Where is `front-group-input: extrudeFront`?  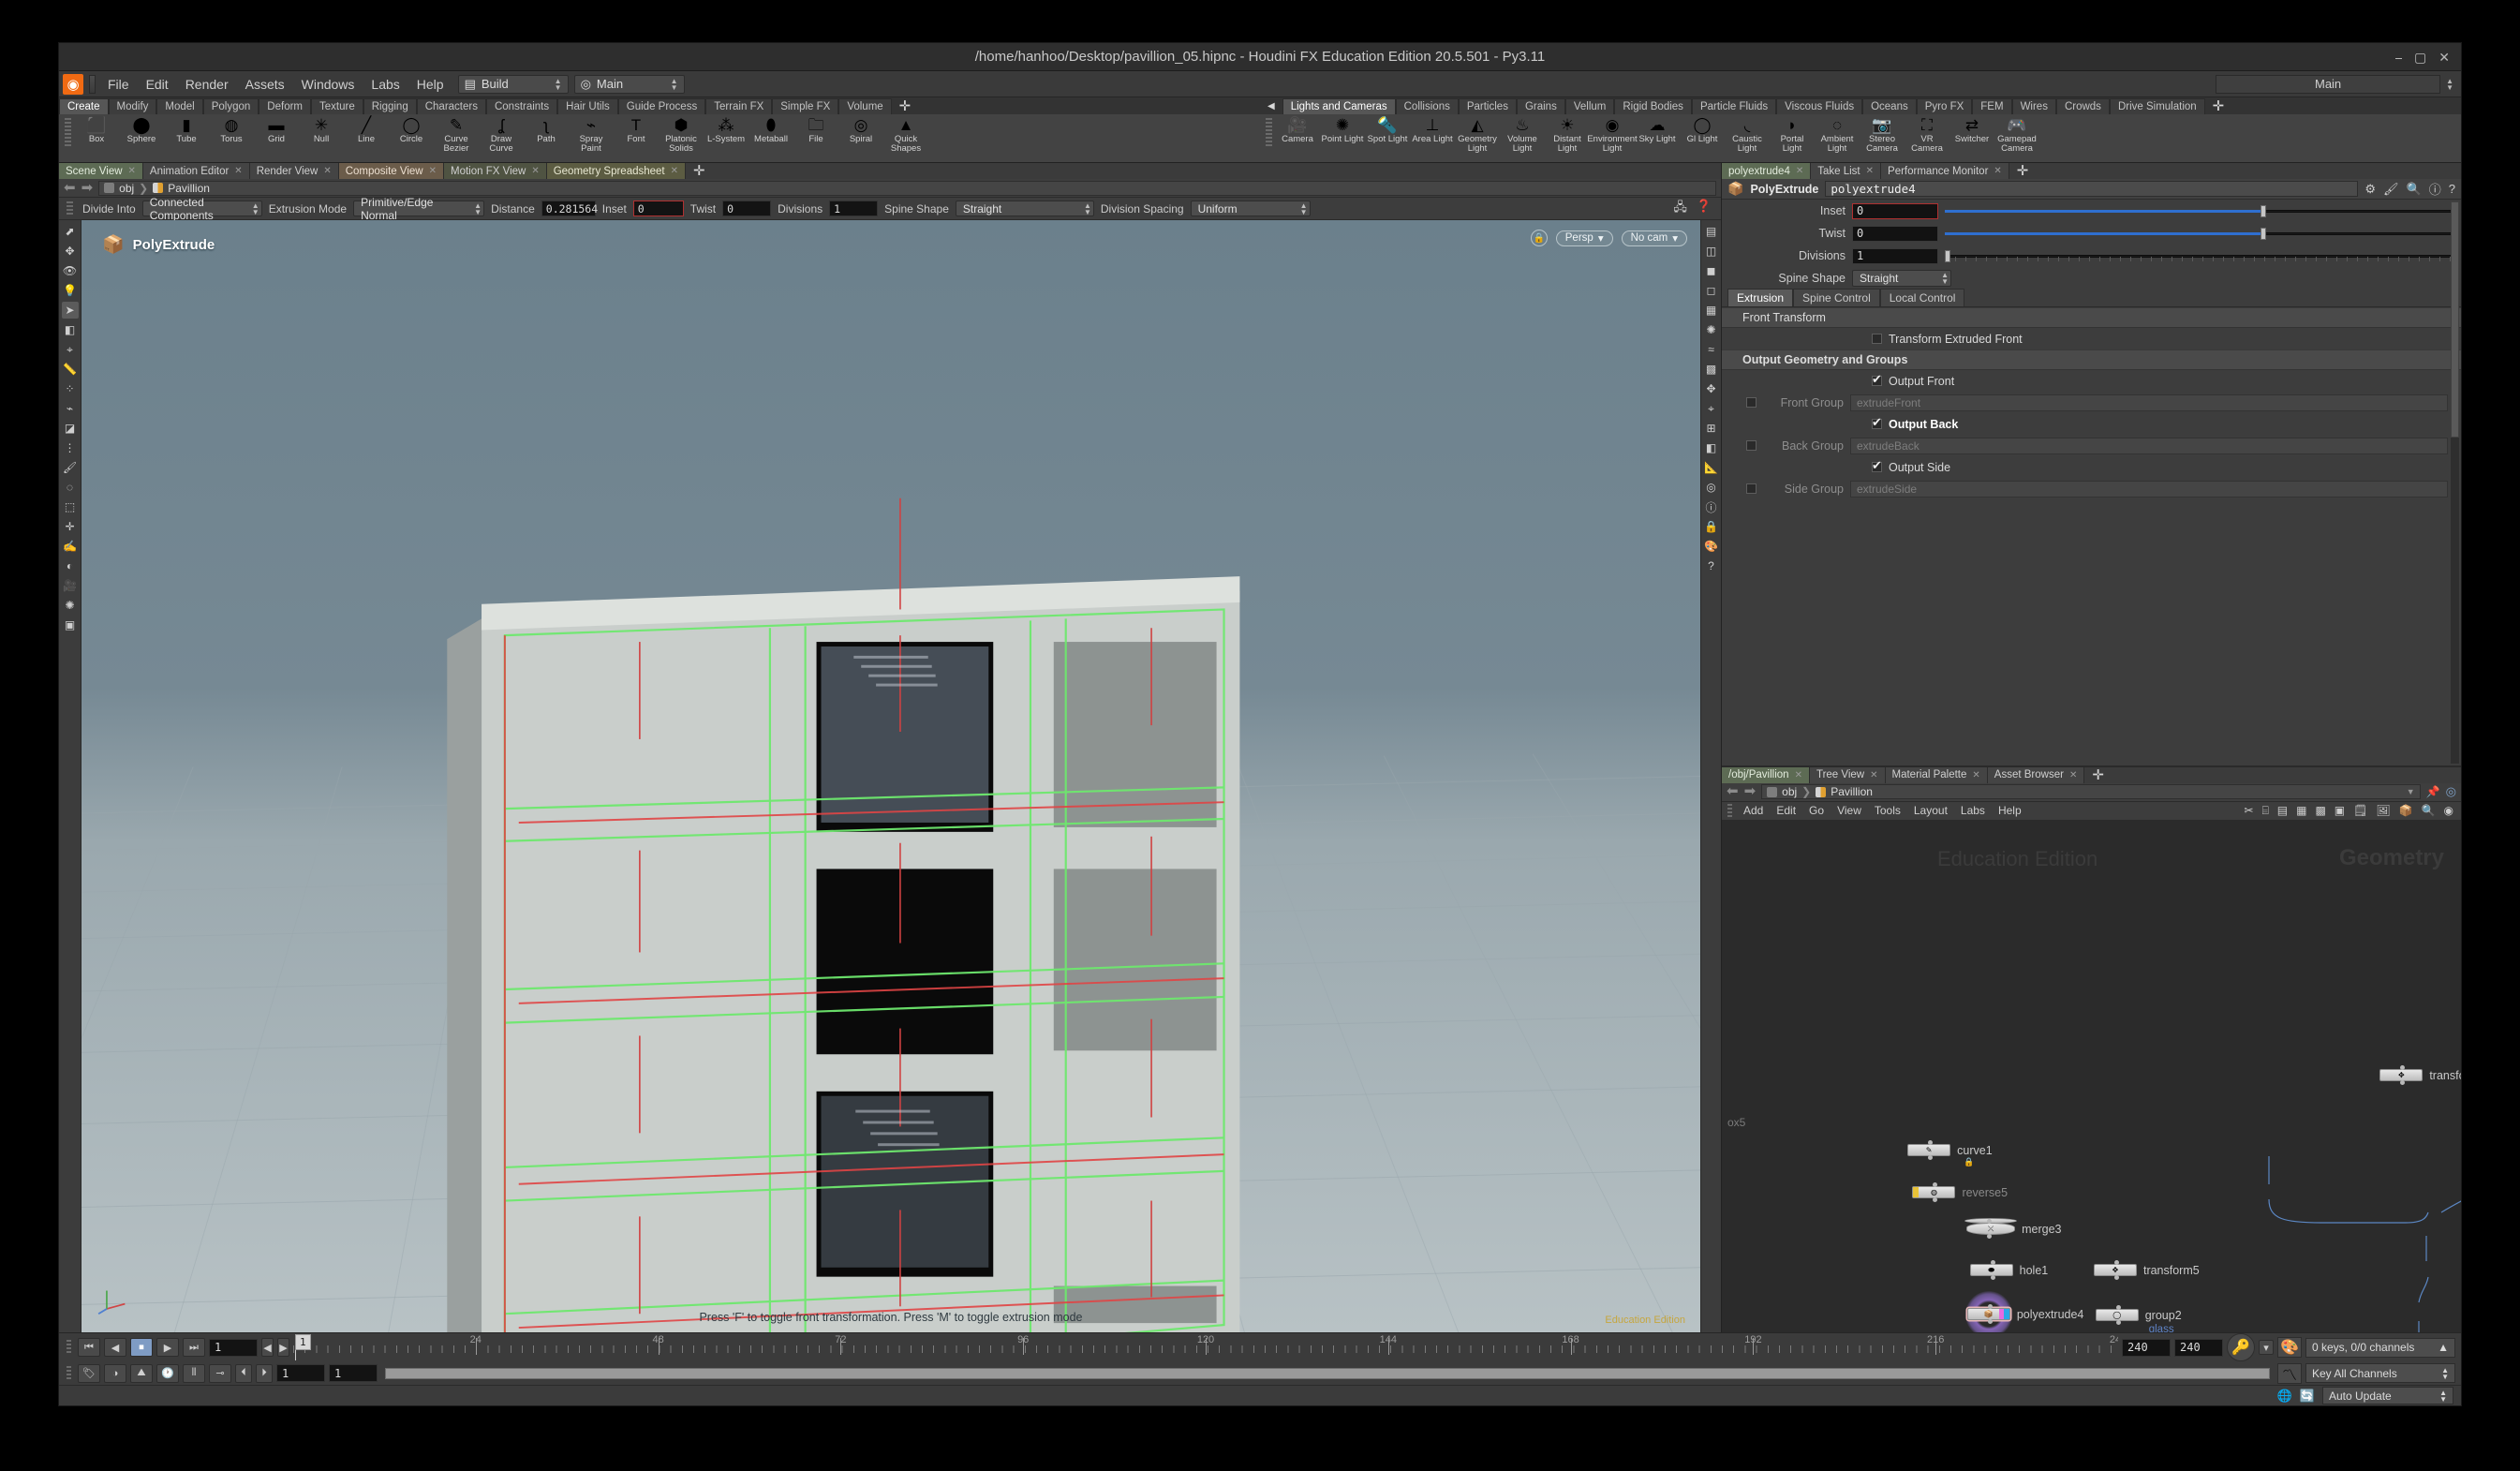 front-group-input: extrudeFront is located at coordinates (2149, 402).